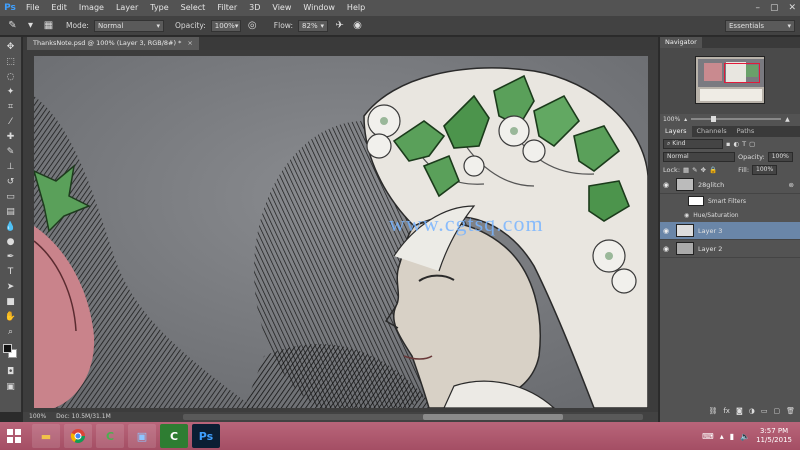 This screenshot has height=450, width=800. I want to click on layer-opacity-field: 100%, so click(780, 156).